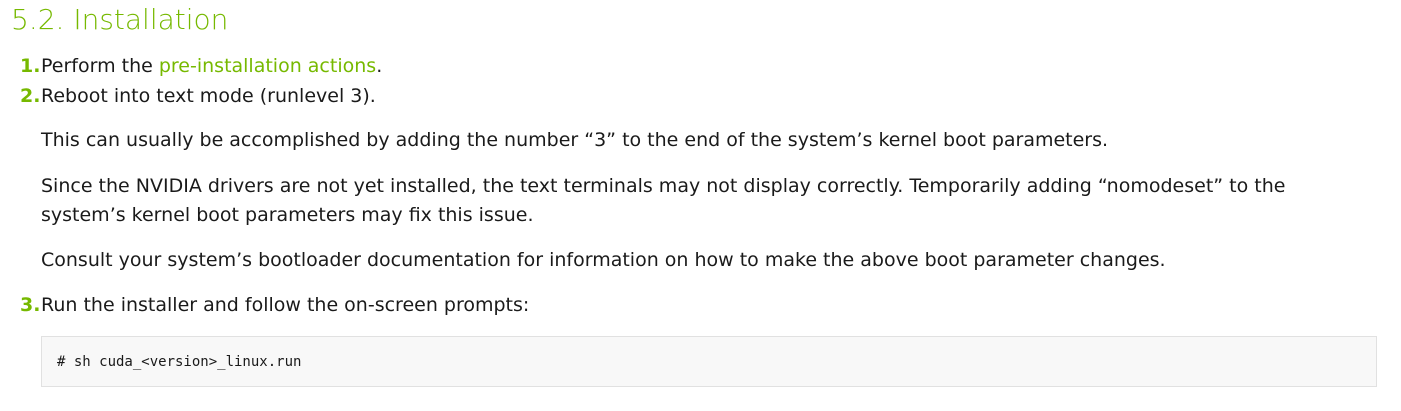 This screenshot has height=411, width=1401. Describe the element at coordinates (30, 66) in the screenshot. I see `step-number: 1.` at that location.